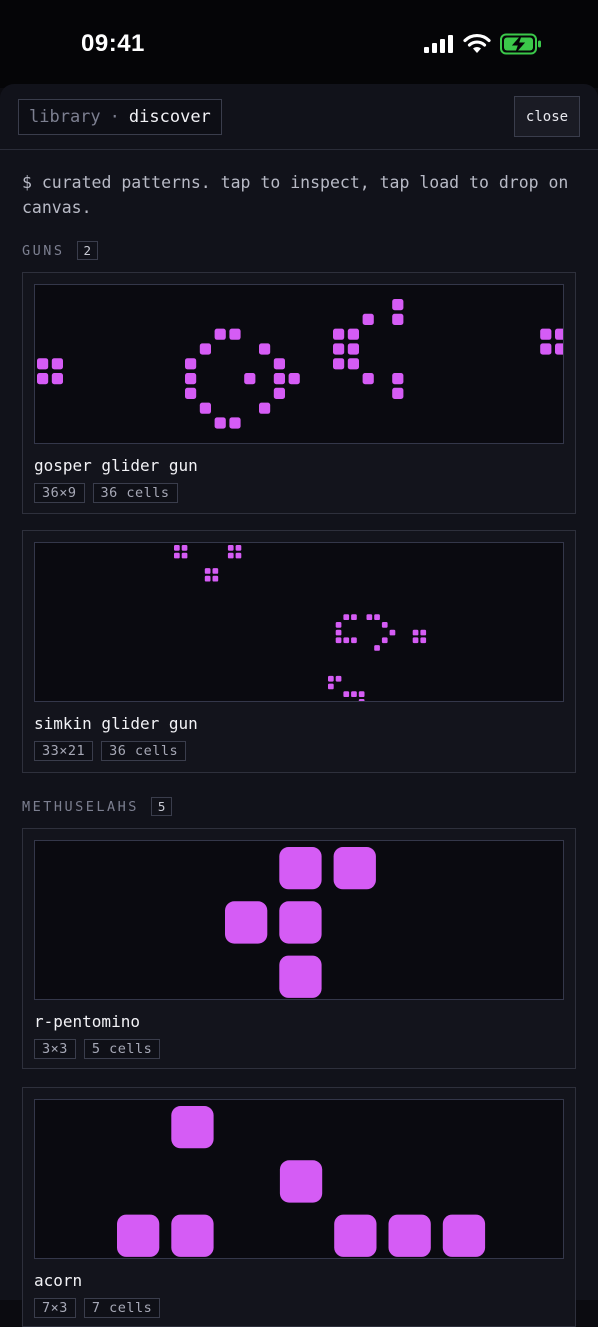  I want to click on section-guns: GUNS 2, so click(60, 250).